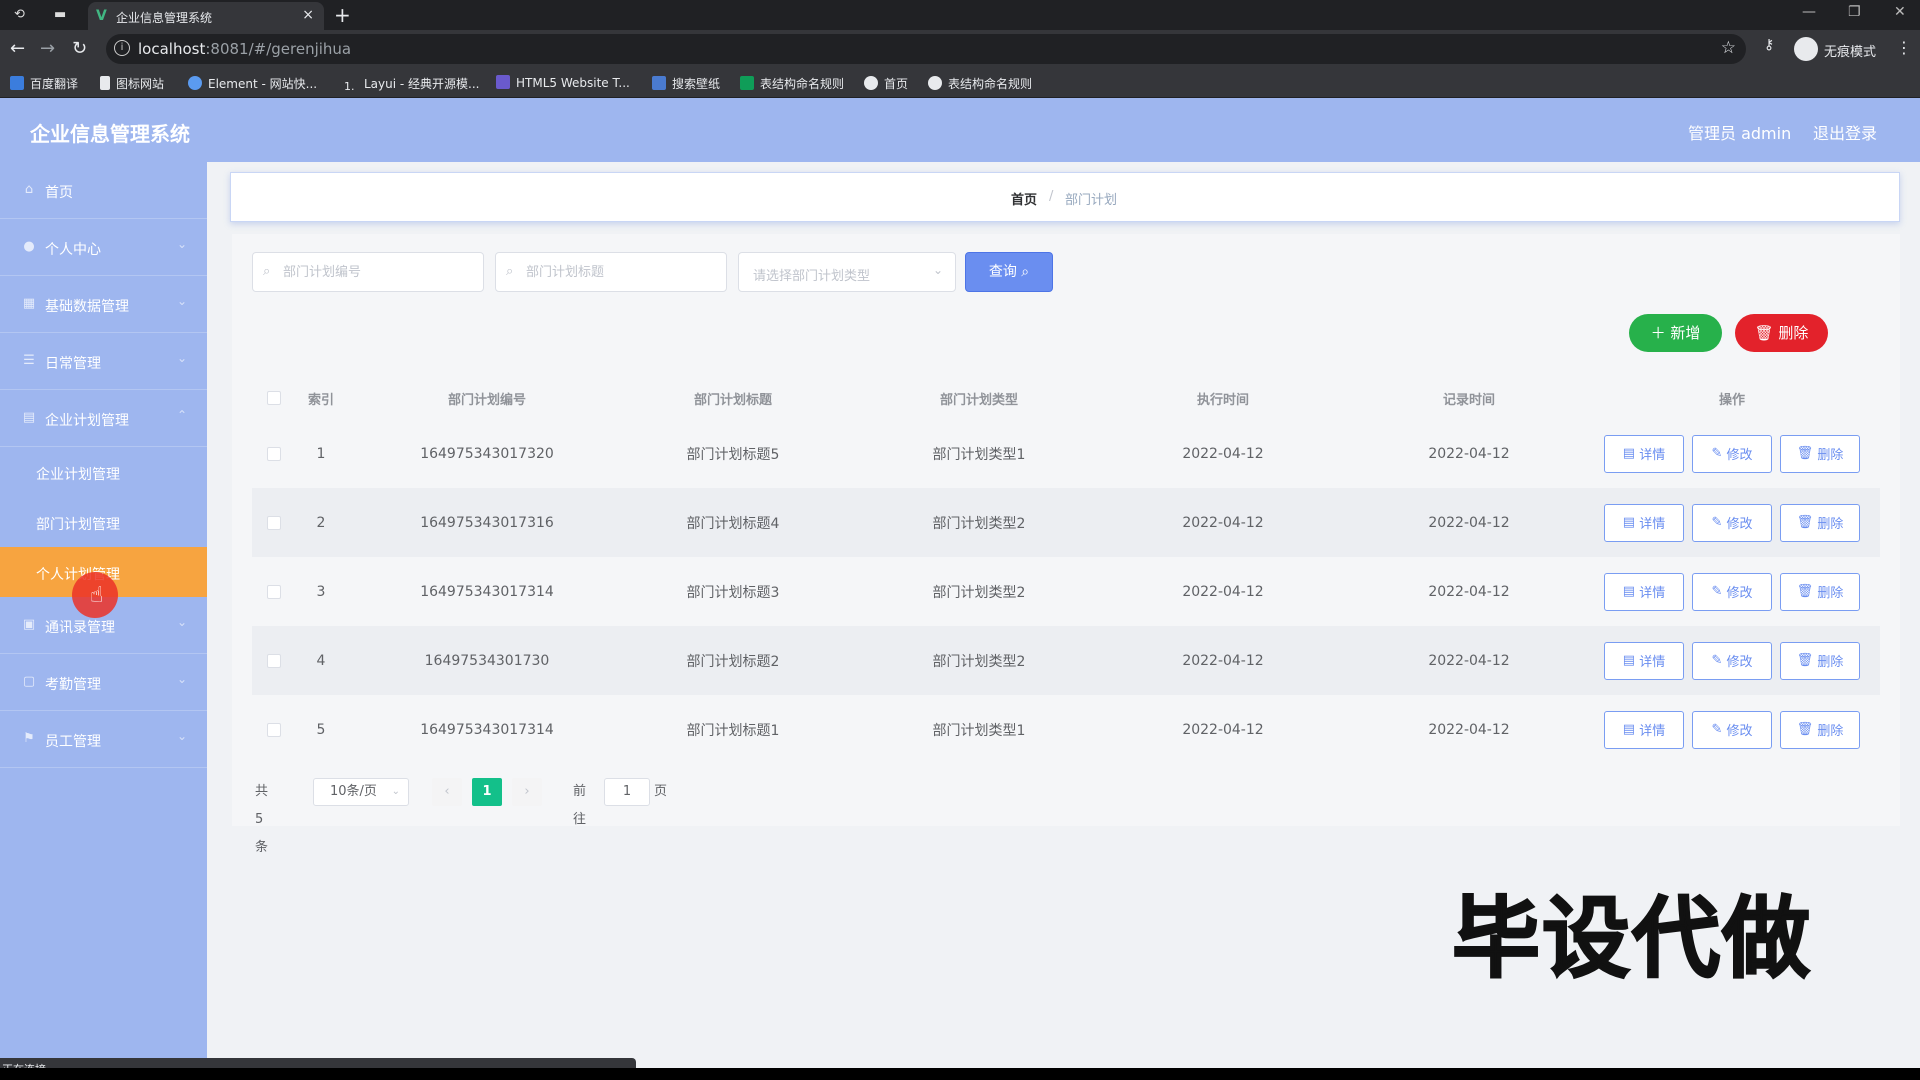  Describe the element at coordinates (1009, 272) in the screenshot. I see `query-button: 查询 ⌕` at that location.